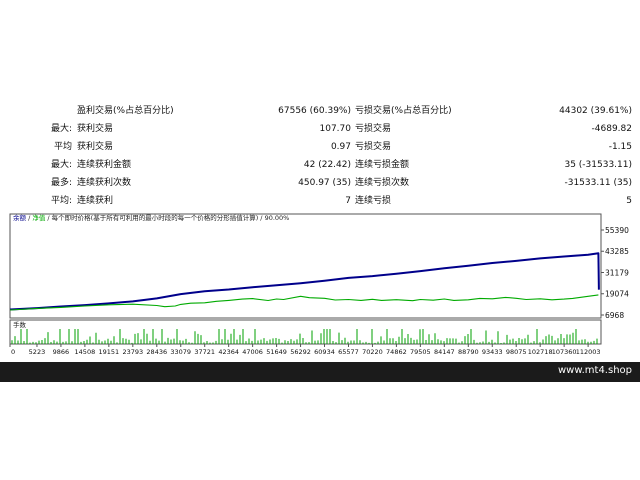 This screenshot has width=640, height=480. Describe the element at coordinates (314, 111) in the screenshot. I see `stat-value-left: 67556 (60.39%)` at that location.